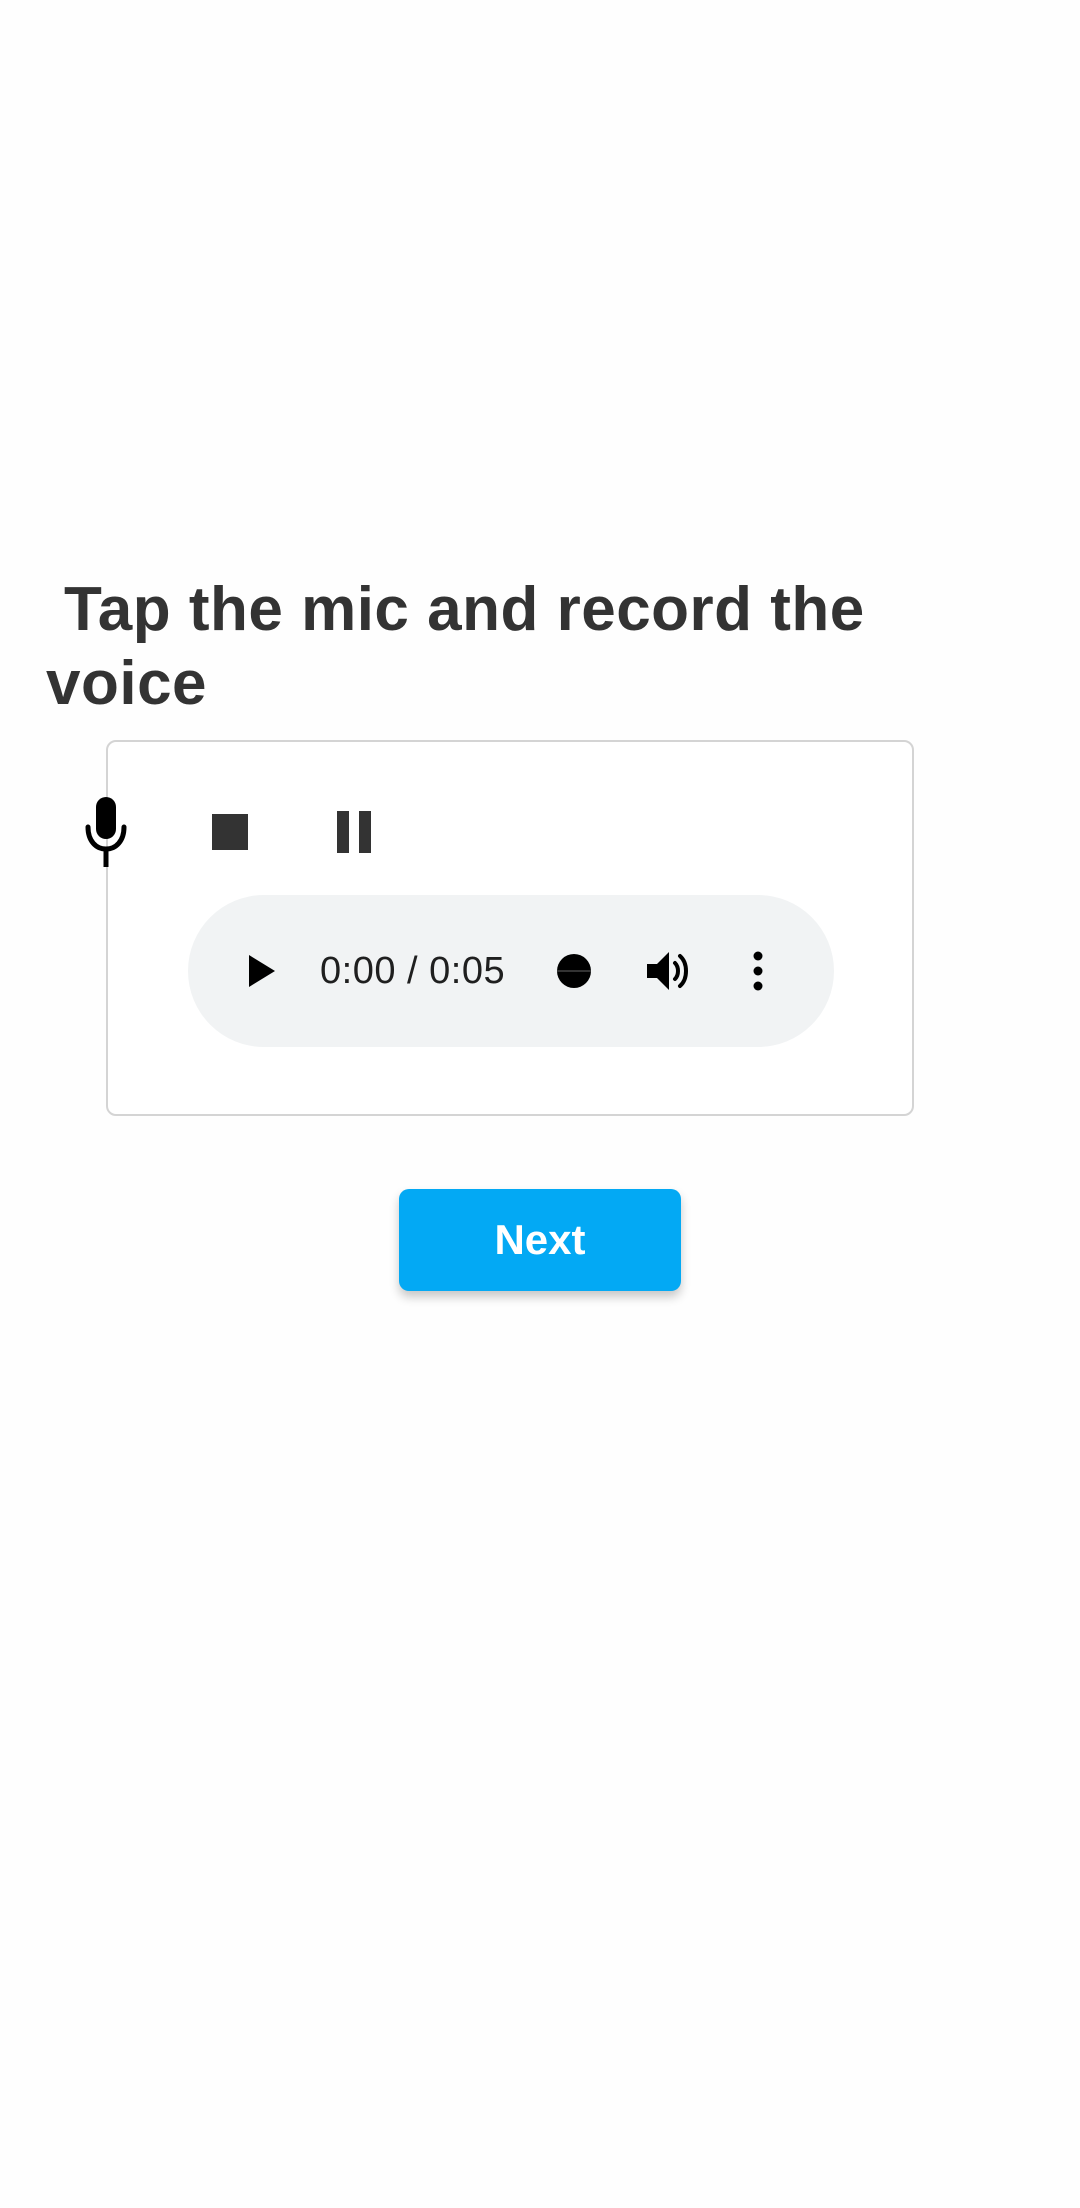 The height and width of the screenshot is (2208, 1080). I want to click on audio-player: 0:00 / 0:05, so click(511, 971).